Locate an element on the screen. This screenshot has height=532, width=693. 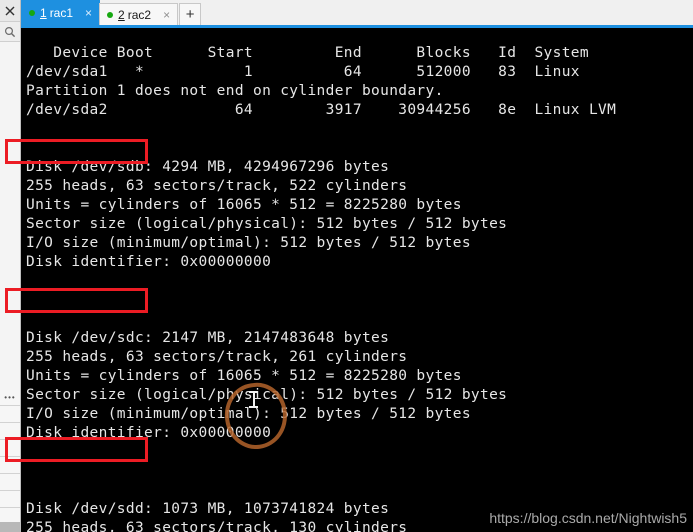
tab-index: 1 is located at coordinates (43, 13).